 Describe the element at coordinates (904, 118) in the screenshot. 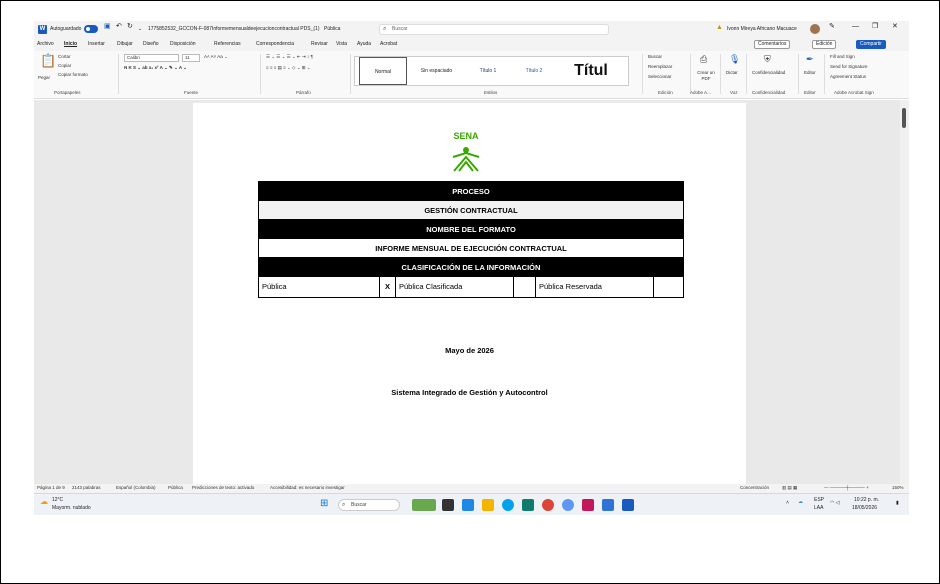

I see `scrollbar-thumb` at that location.